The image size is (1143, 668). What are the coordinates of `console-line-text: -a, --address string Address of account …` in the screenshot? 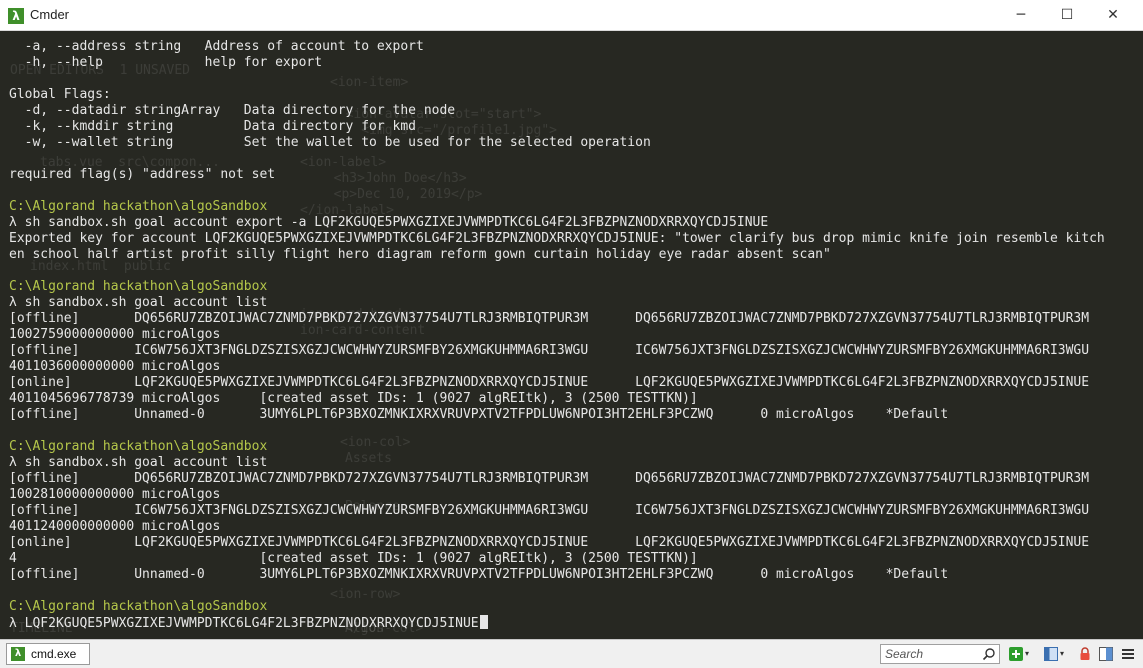 It's located at (216, 46).